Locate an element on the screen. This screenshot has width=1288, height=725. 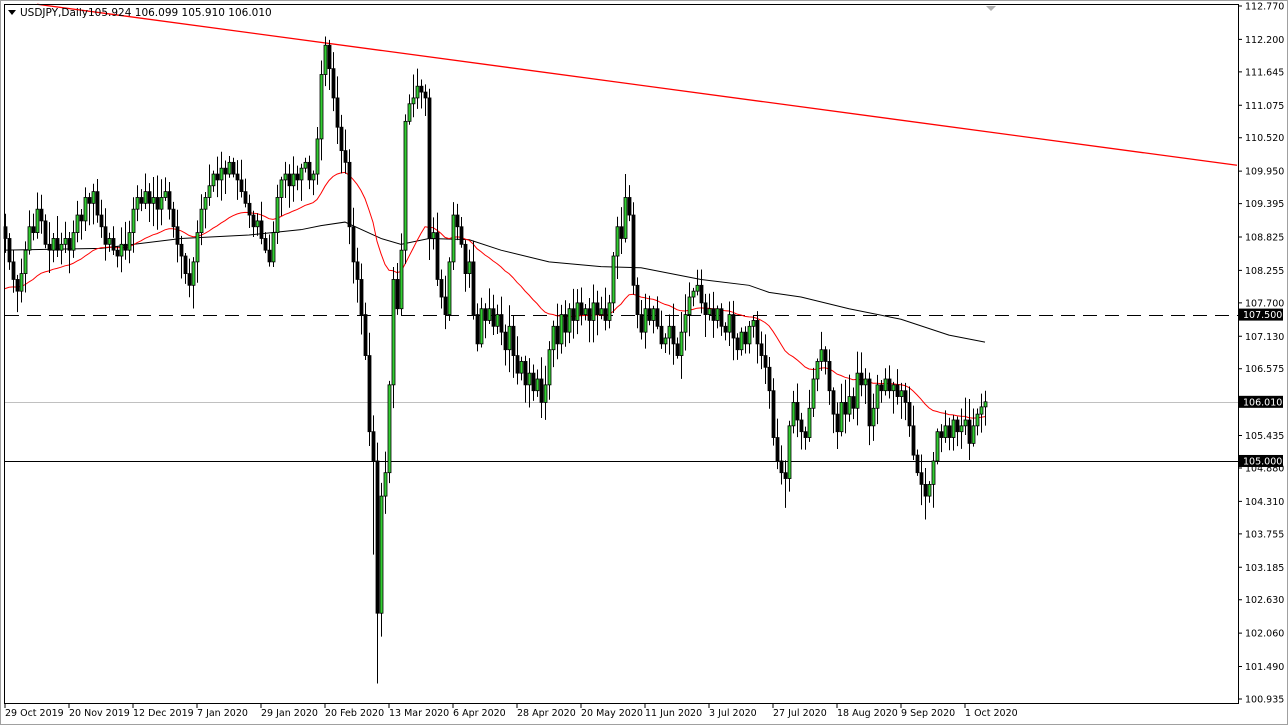
price-tick-label: 107.700 is located at coordinates (1264, 303).